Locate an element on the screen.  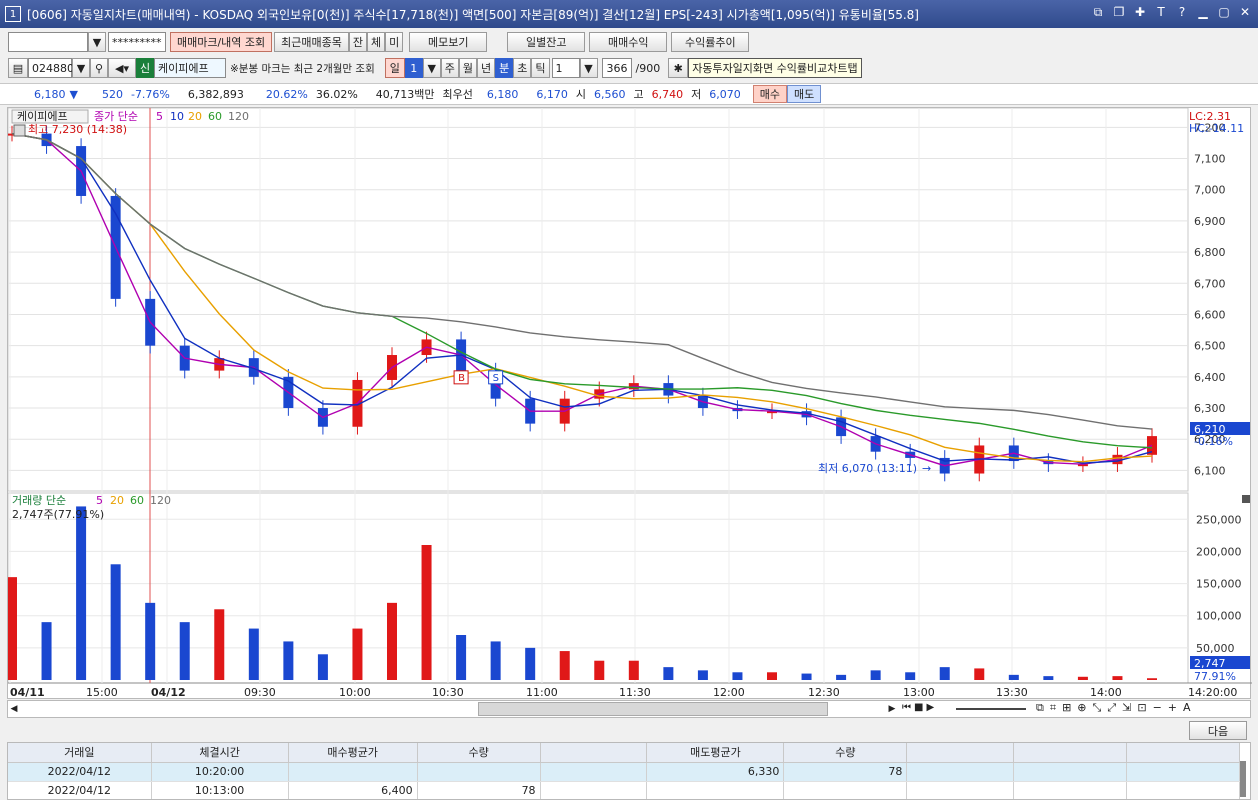
table-row: 2022/04/12 10:13:00 6,400 78 is located at coordinates (624, 790).